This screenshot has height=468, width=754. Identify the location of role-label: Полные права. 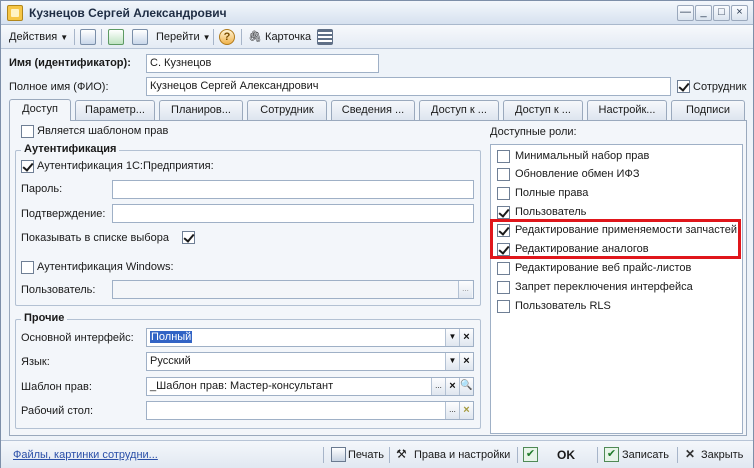
(552, 193).